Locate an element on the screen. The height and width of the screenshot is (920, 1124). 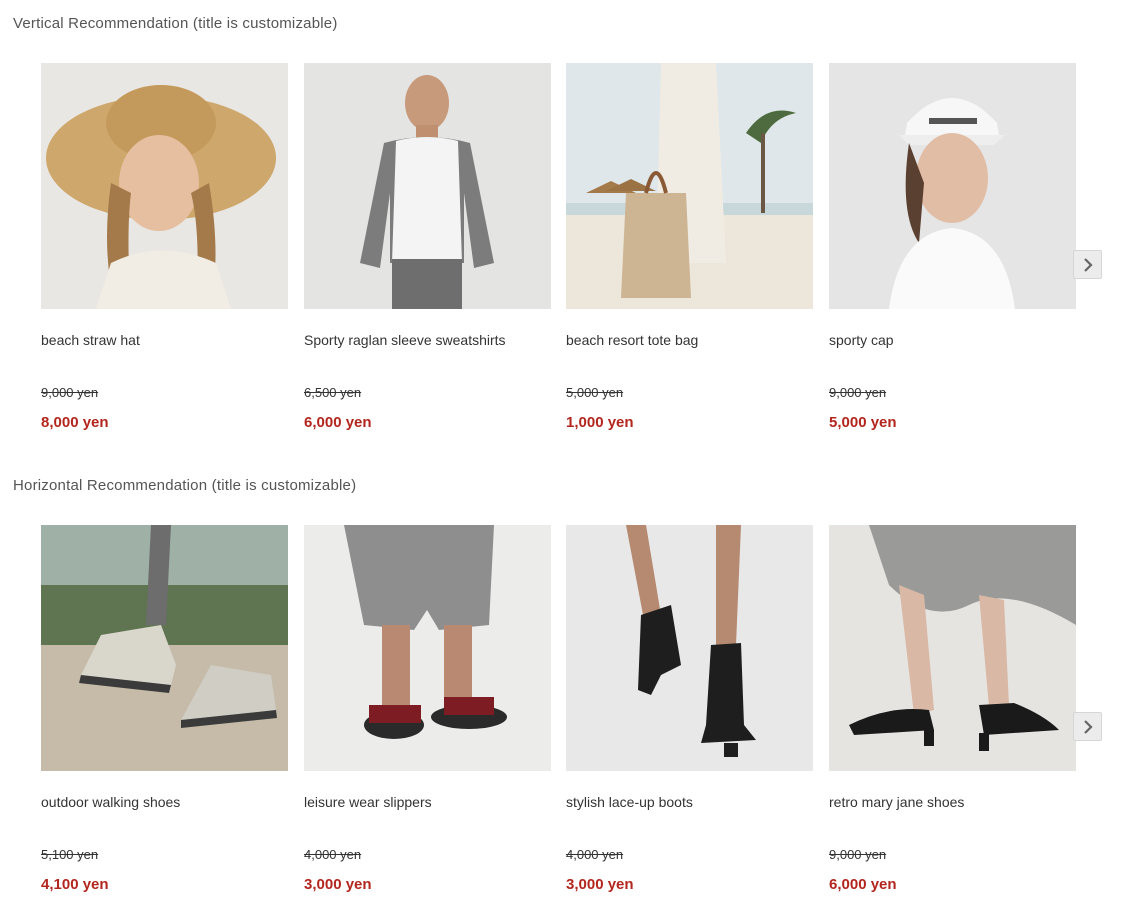
product-name: stylish lace-up boots is located at coordinates (689, 817).